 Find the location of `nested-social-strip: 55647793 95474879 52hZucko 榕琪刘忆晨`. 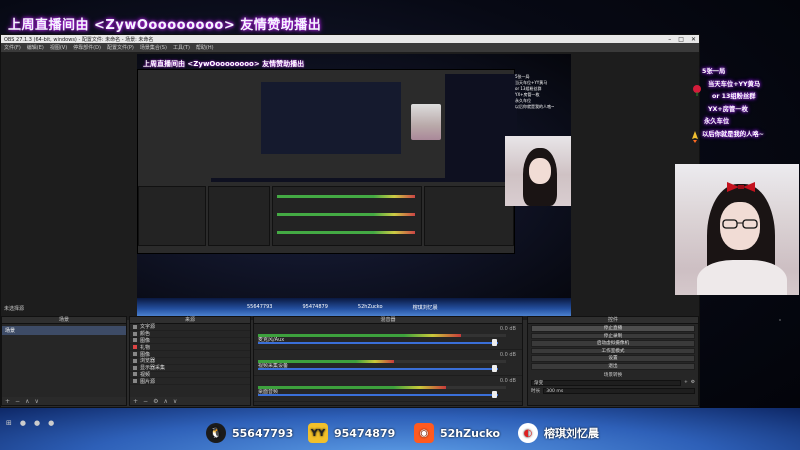

nested-social-strip: 55647793 95474879 52hZucko 榕琪刘忆晨 is located at coordinates (354, 307).